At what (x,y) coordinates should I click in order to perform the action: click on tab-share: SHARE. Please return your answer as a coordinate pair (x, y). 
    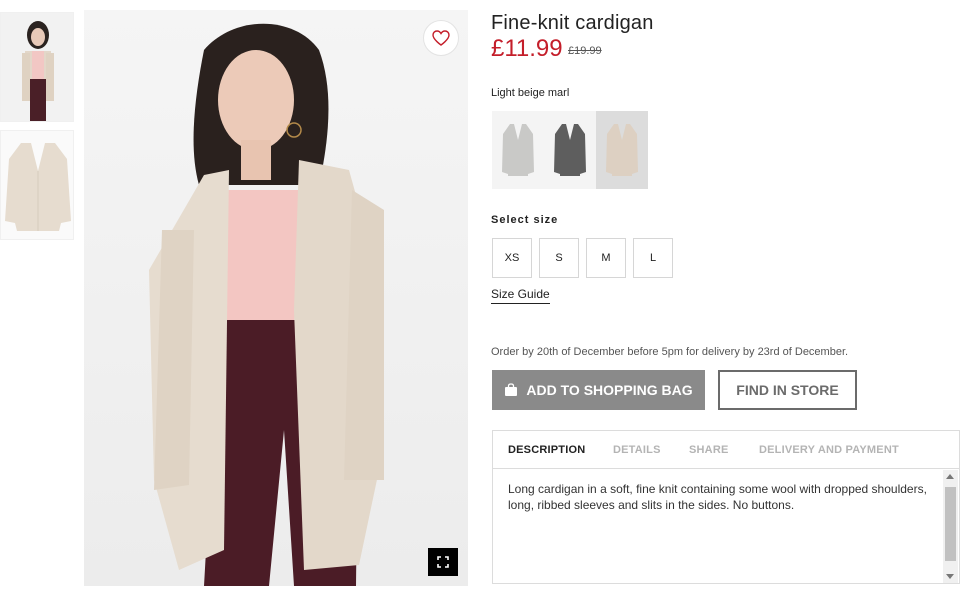
    Looking at the image, I should click on (709, 450).